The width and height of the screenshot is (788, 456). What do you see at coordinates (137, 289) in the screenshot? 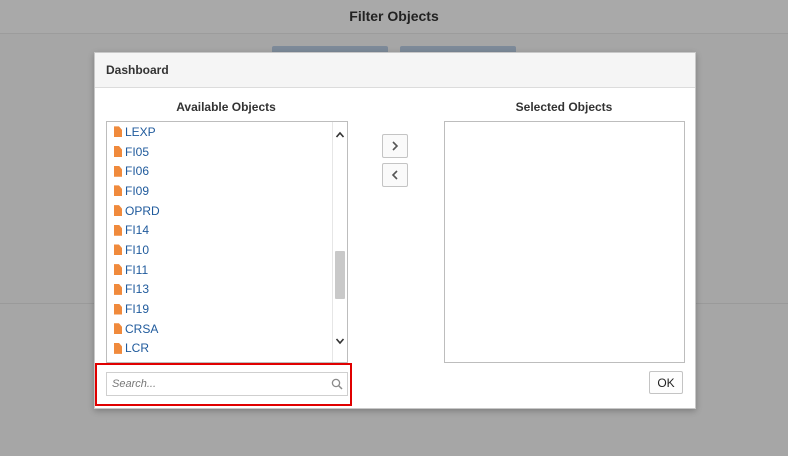
I see `list-item-label: FI13` at bounding box center [137, 289].